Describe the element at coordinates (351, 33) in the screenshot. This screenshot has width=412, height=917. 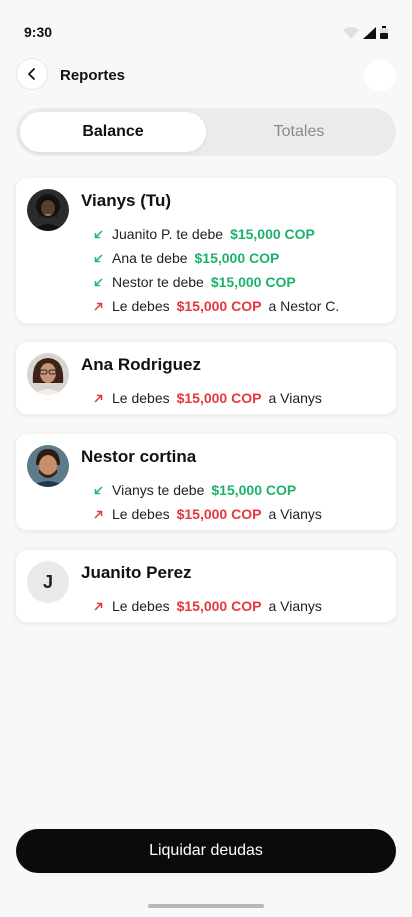
I see `wifi-icon` at that location.